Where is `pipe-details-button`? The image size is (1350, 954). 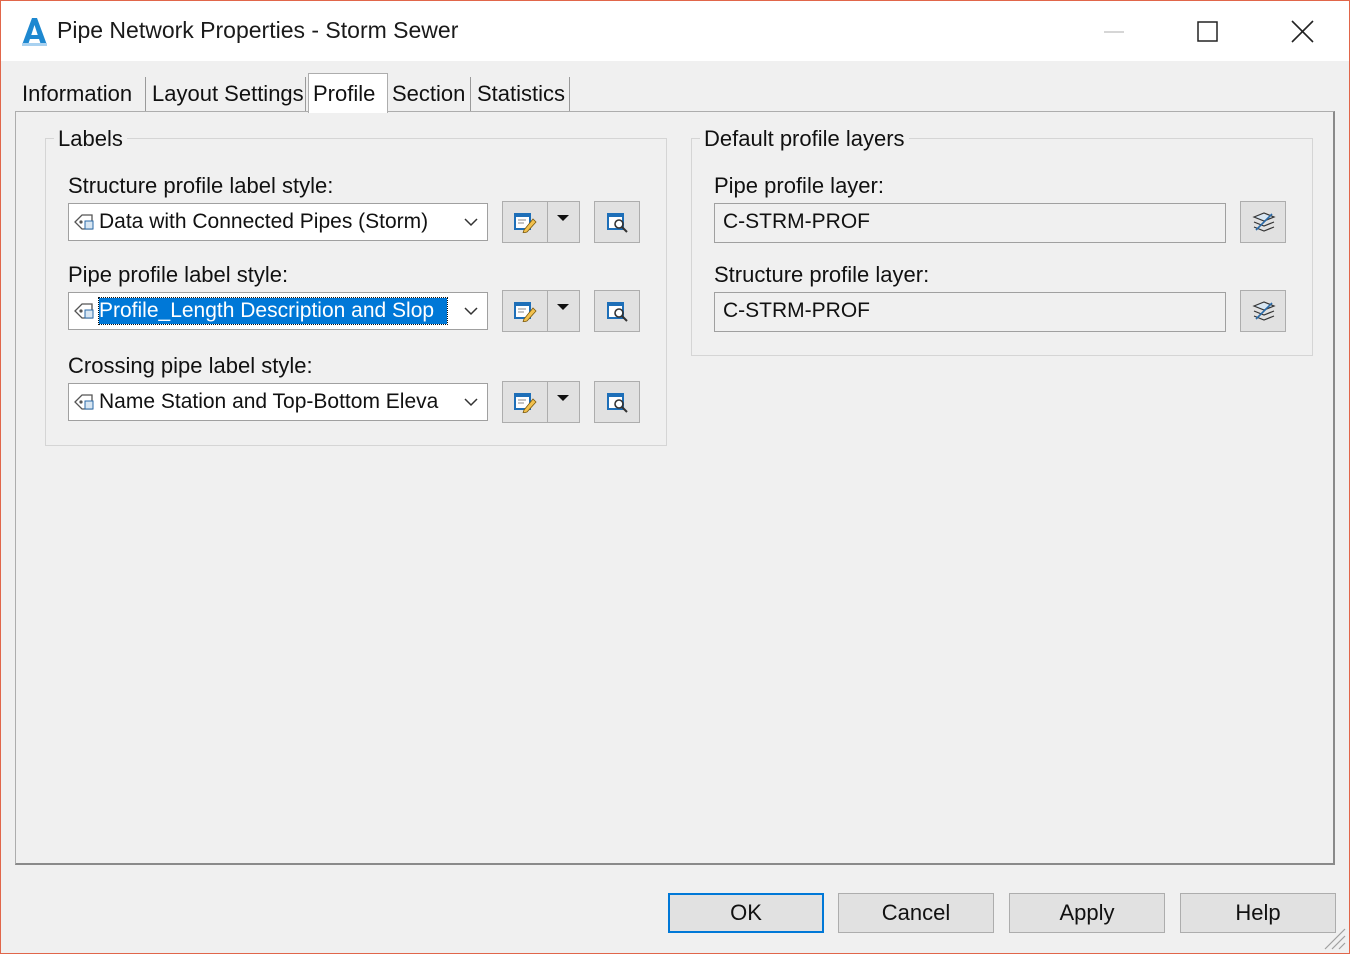 pipe-details-button is located at coordinates (617, 311).